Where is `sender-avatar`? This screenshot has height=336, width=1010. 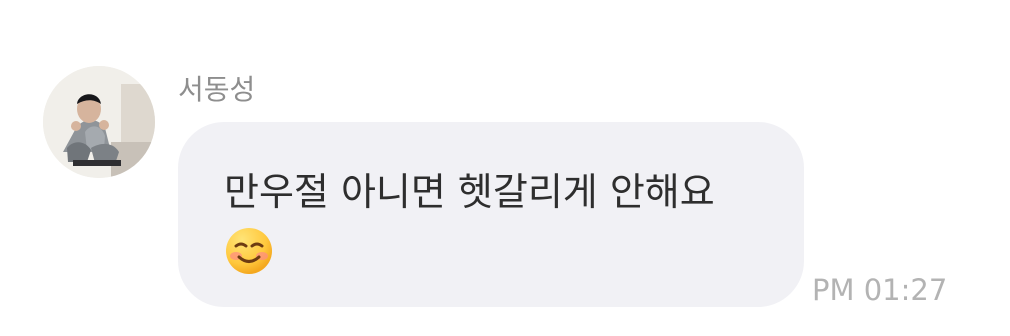 sender-avatar is located at coordinates (99, 122).